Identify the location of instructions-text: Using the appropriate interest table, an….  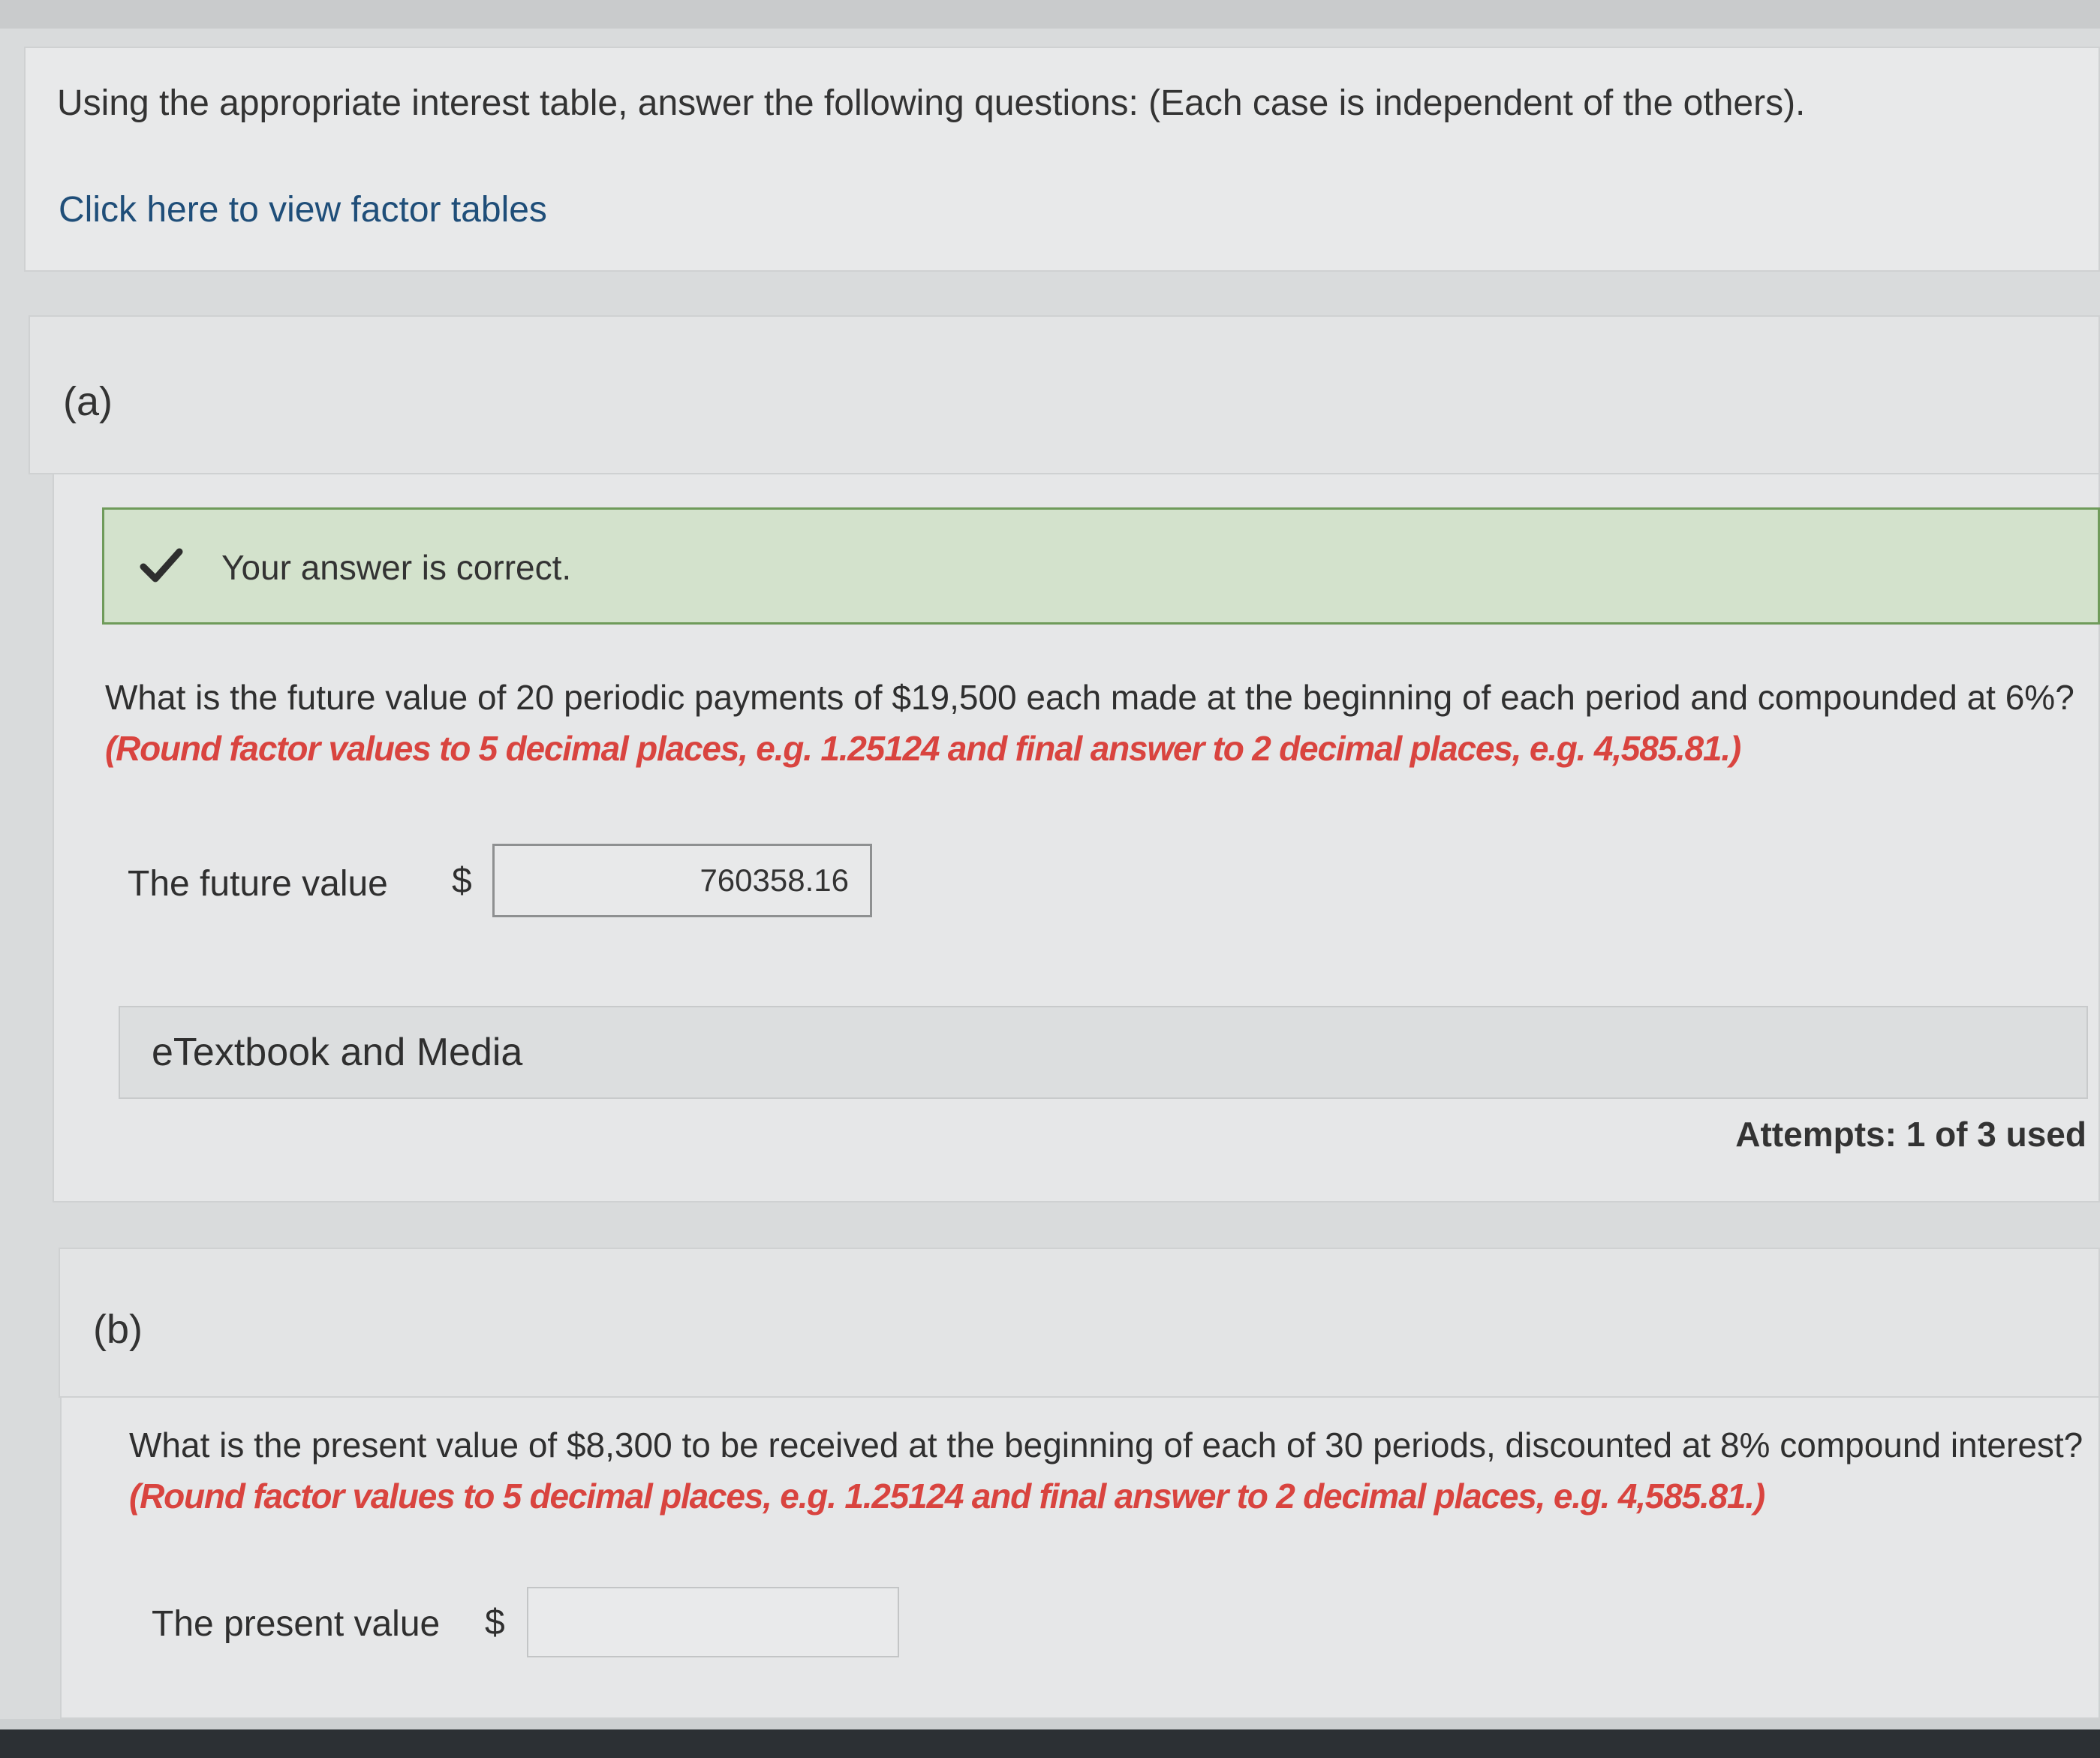
(931, 103).